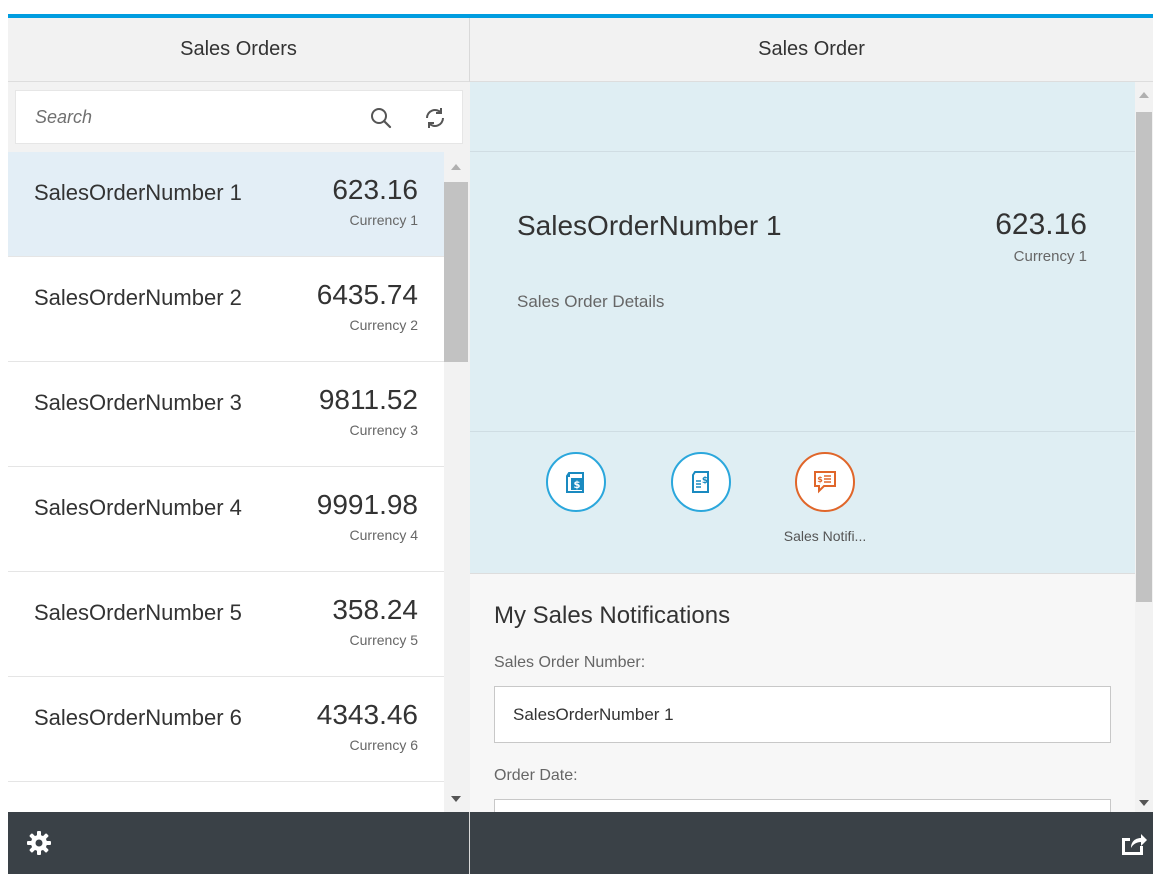  Describe the element at coordinates (802, 714) in the screenshot. I see `order-number-field` at that location.